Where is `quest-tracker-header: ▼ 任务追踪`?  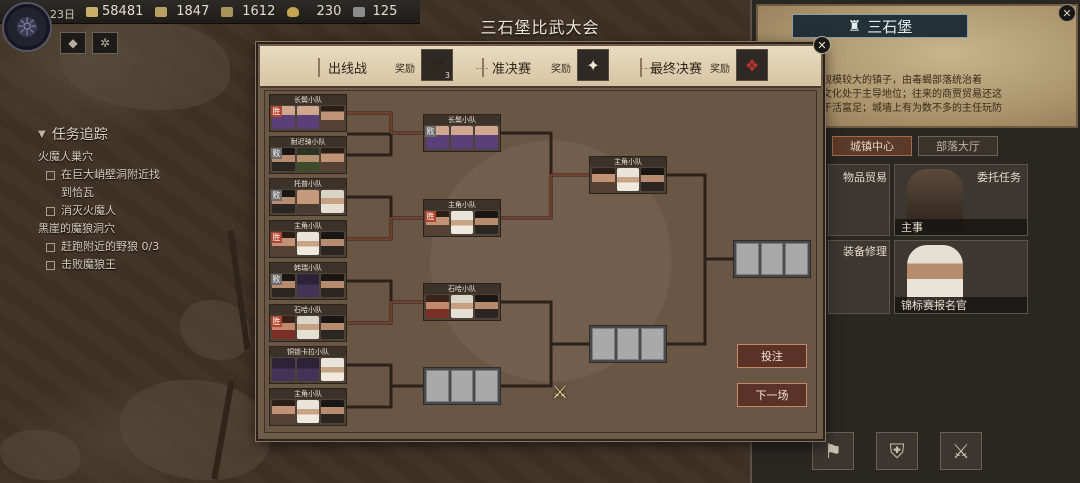 quest-tracker-header: ▼ 任务追踪 is located at coordinates (133, 135).